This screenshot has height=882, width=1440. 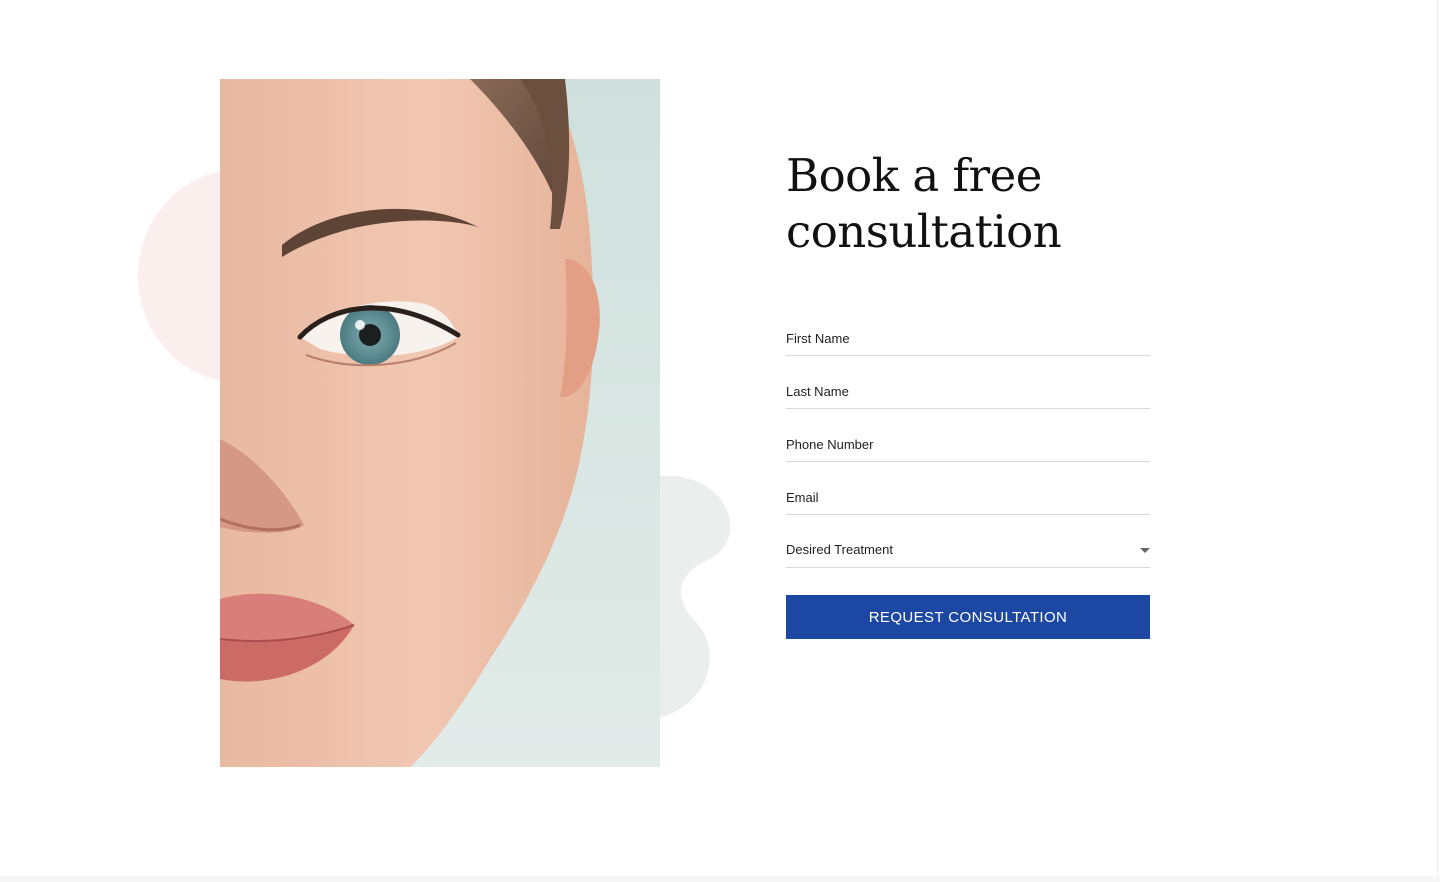 I want to click on email-input, so click(x=956, y=497).